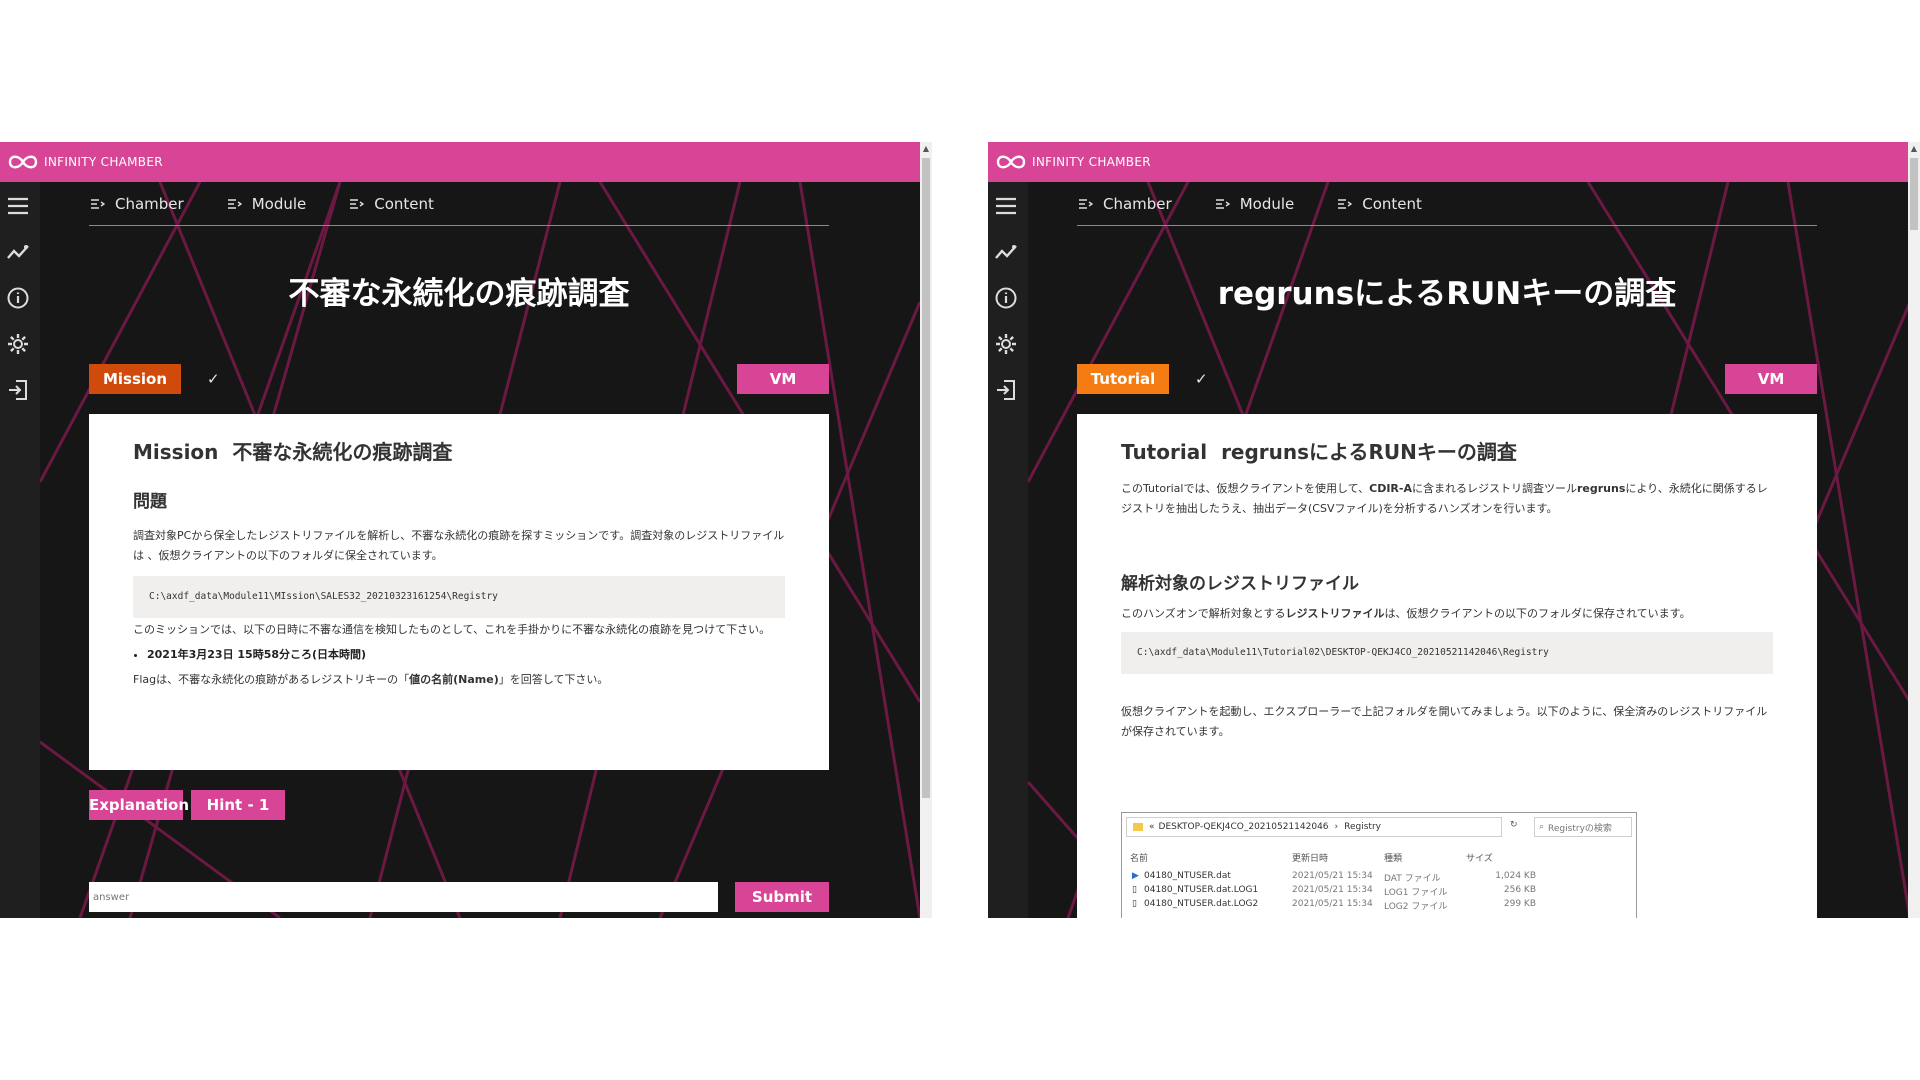 The width and height of the screenshot is (1920, 1080). I want to click on card-heading: Tutorial regrunsによるRUNキーの調査, so click(1447, 450).